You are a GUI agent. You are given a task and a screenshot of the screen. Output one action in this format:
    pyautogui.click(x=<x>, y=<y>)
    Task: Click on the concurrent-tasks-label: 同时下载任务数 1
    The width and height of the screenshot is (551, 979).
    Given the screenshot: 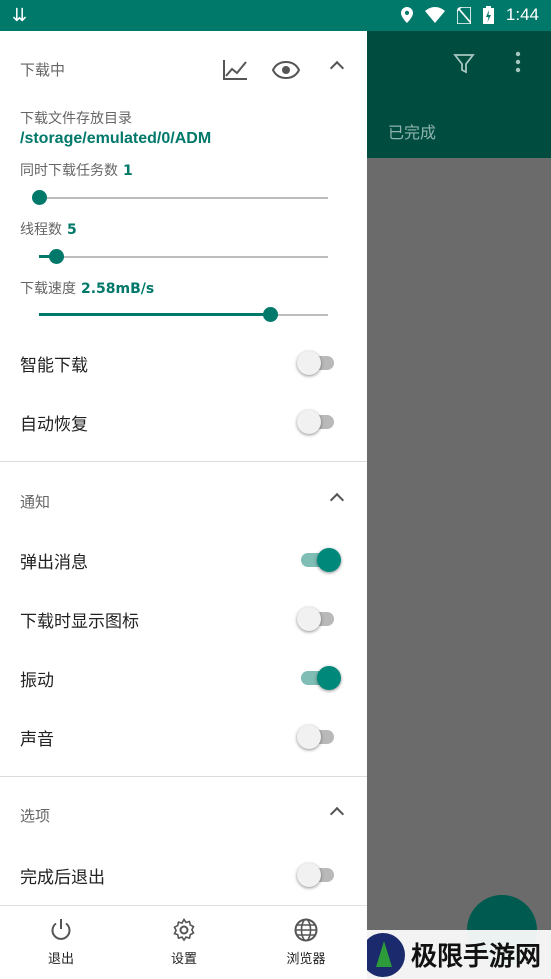 What is the action you would take?
    pyautogui.click(x=76, y=170)
    